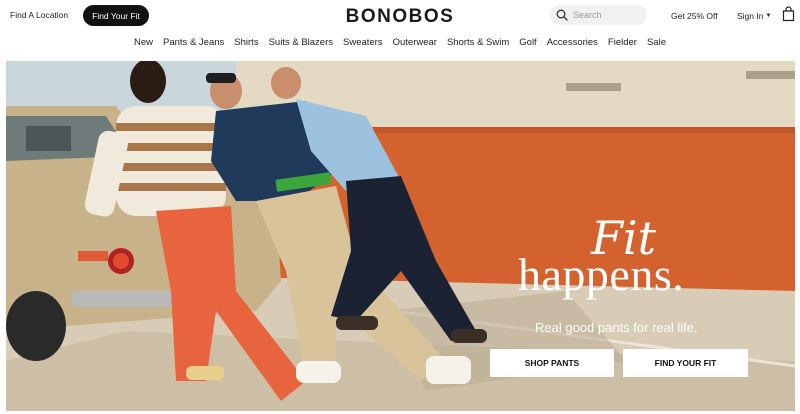  What do you see at coordinates (750, 16) in the screenshot?
I see `sign-in-label: Sign In` at bounding box center [750, 16].